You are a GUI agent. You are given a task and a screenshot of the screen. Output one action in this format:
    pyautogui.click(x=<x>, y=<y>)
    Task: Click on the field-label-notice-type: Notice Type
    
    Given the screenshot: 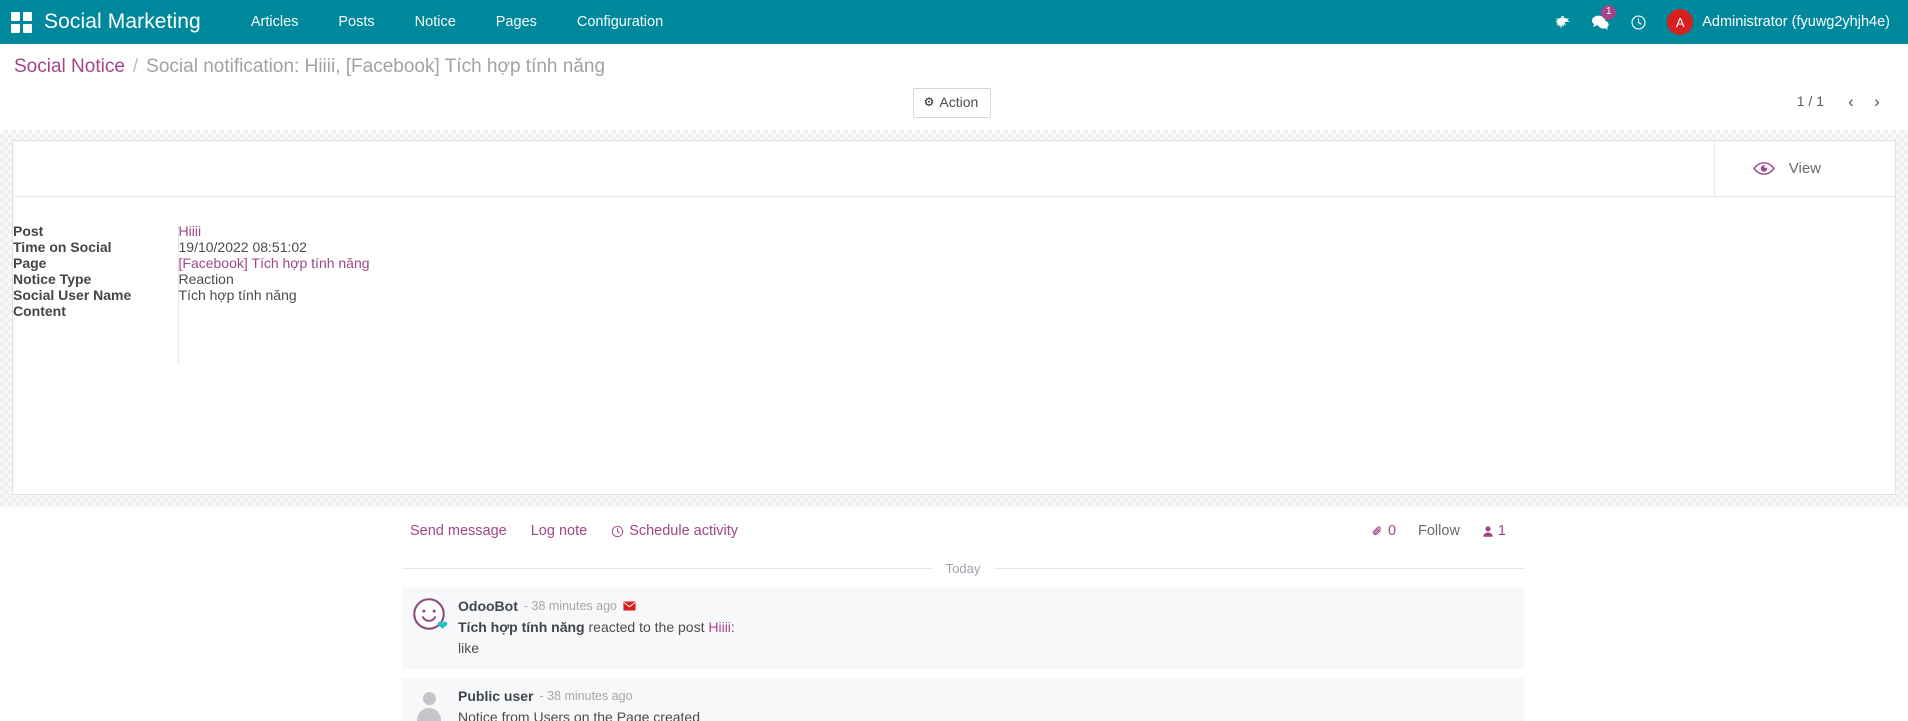 What is the action you would take?
    pyautogui.click(x=52, y=279)
    